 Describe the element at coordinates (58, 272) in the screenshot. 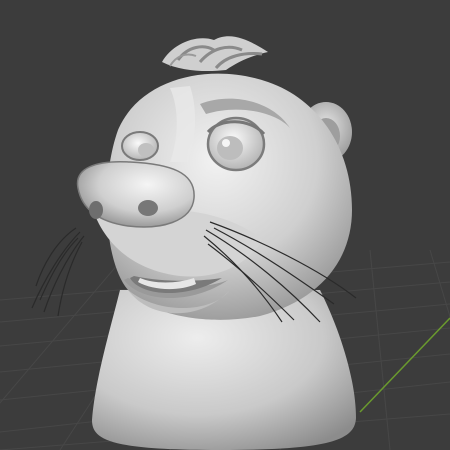

I see `model-whiskers-left` at that location.